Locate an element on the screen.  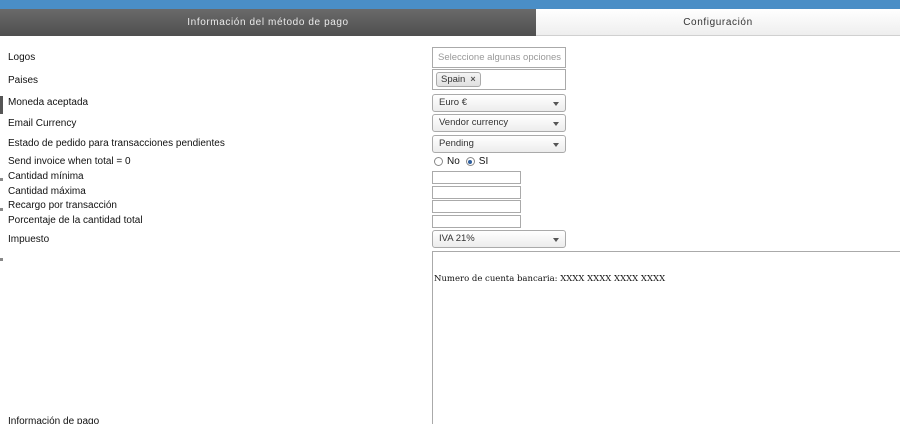
tax-label: Impuesto is located at coordinates (29, 239).